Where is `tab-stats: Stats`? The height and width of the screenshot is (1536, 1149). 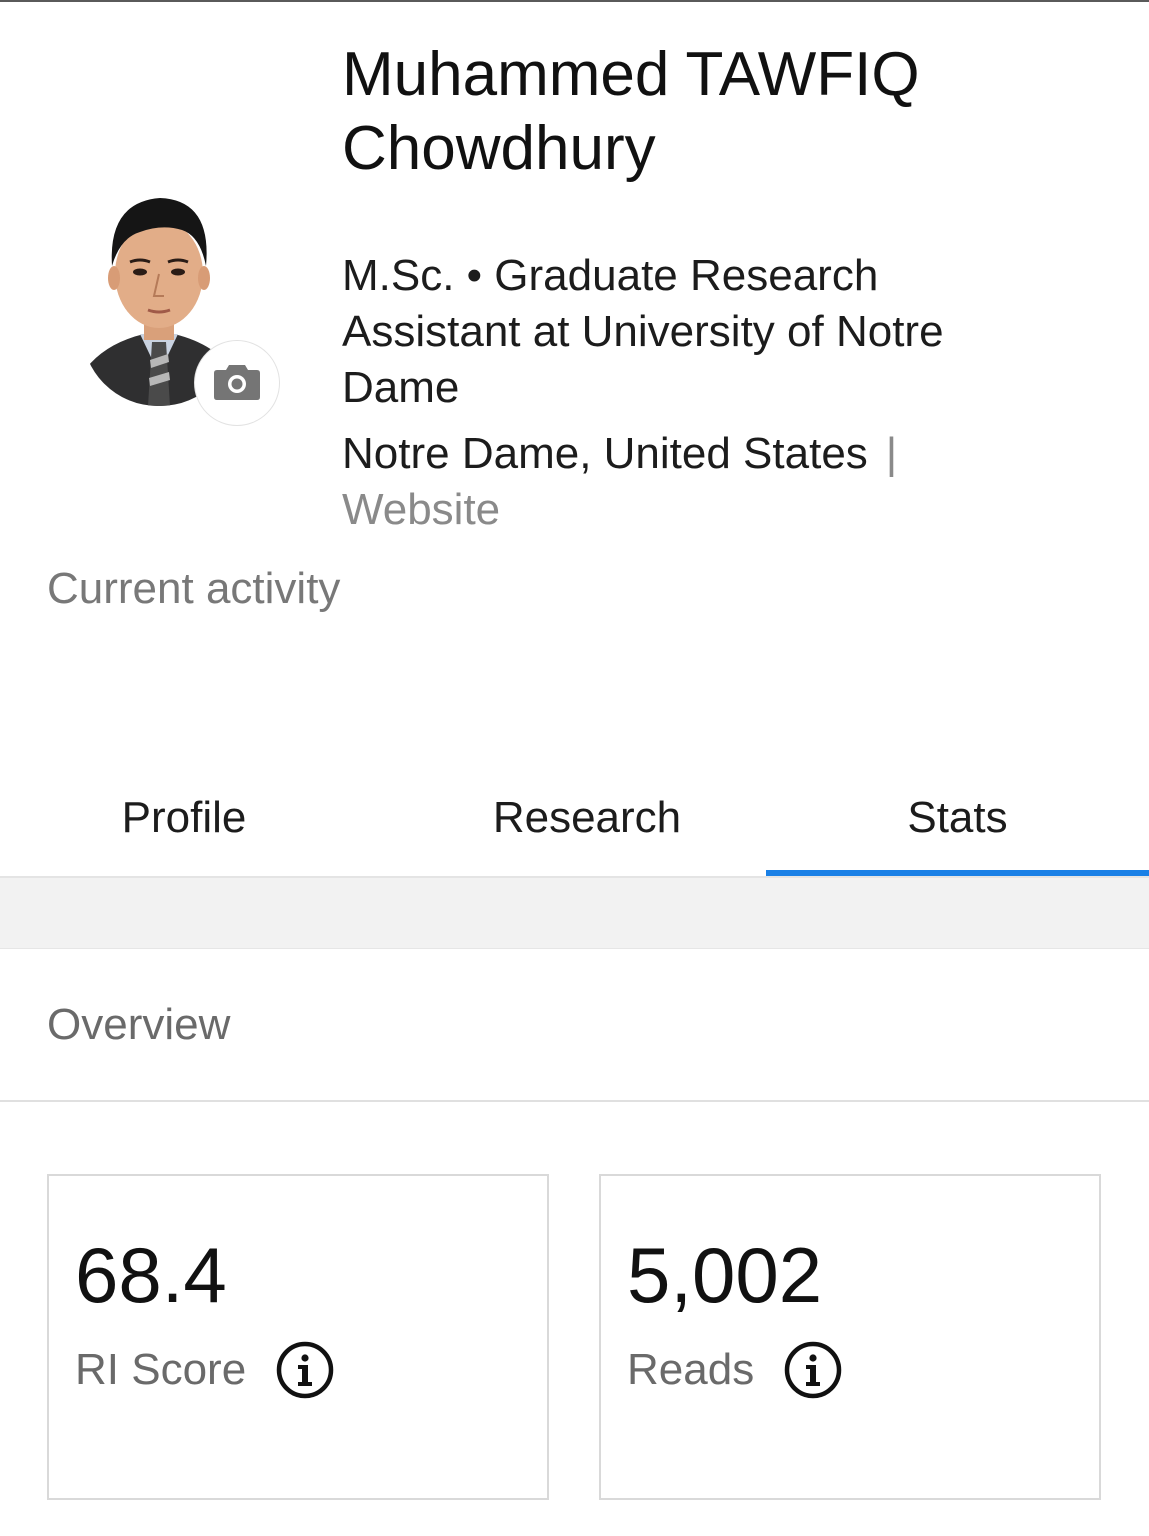 tab-stats: Stats is located at coordinates (957, 818).